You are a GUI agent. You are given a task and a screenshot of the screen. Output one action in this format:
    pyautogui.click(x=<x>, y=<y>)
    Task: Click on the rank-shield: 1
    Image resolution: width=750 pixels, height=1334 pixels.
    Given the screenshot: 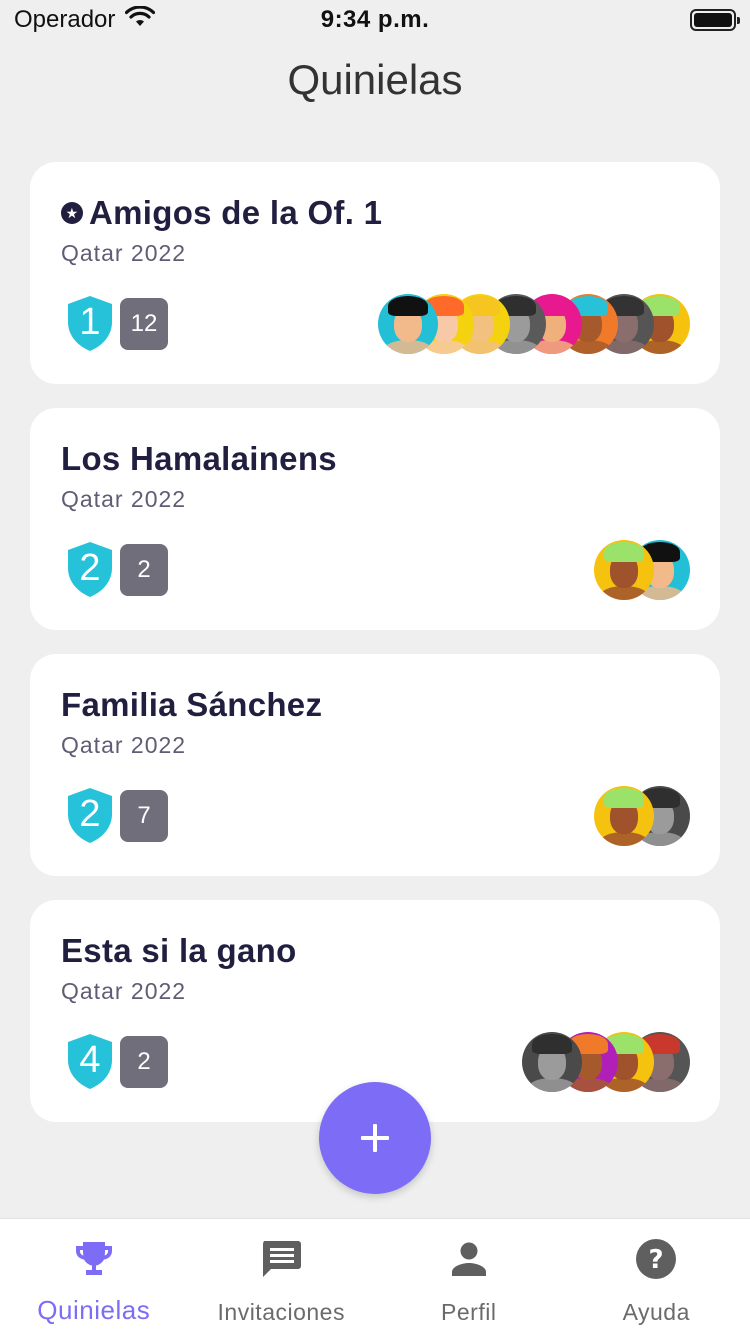 What is the action you would take?
    pyautogui.click(x=90, y=323)
    